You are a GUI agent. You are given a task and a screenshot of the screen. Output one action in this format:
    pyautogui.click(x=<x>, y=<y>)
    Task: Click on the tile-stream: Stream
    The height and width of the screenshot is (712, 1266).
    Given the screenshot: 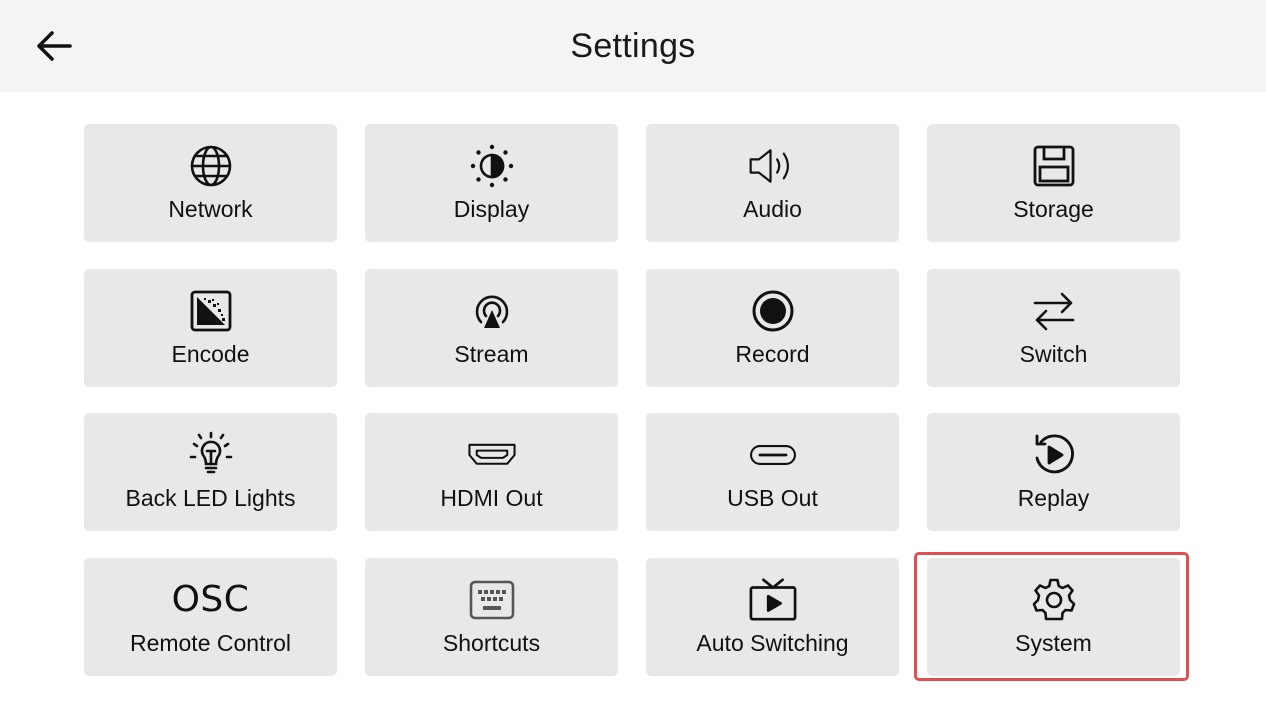 What is the action you would take?
    pyautogui.click(x=491, y=328)
    